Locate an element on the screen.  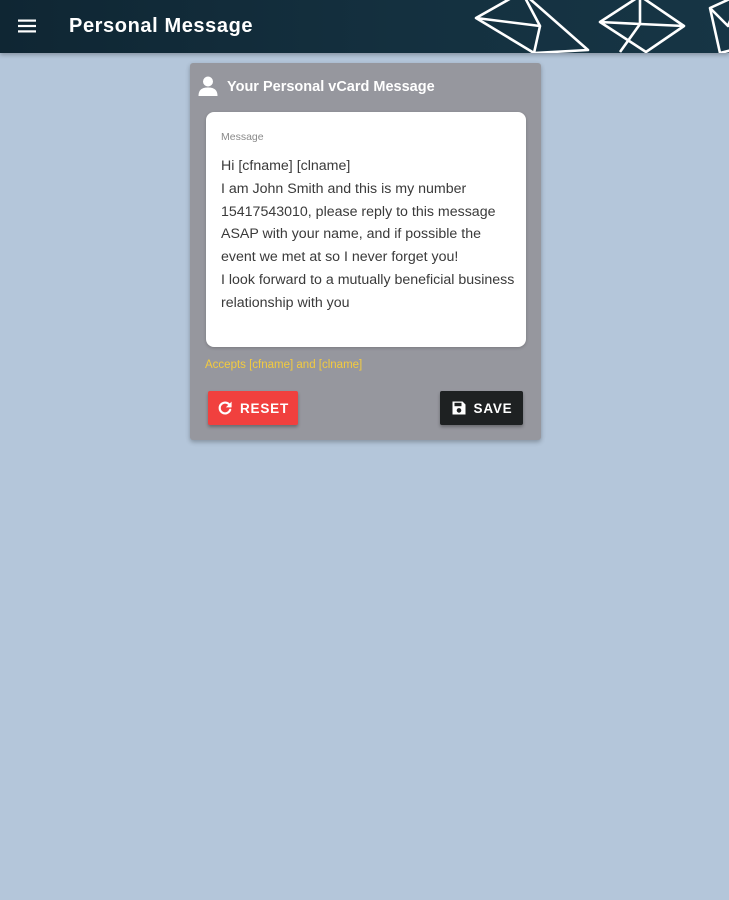
refresh-icon is located at coordinates (225, 408).